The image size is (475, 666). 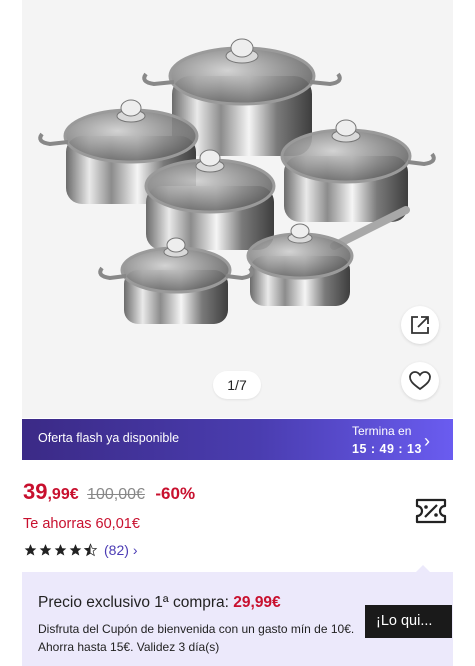 I want to click on star-rating, so click(x=60, y=550).